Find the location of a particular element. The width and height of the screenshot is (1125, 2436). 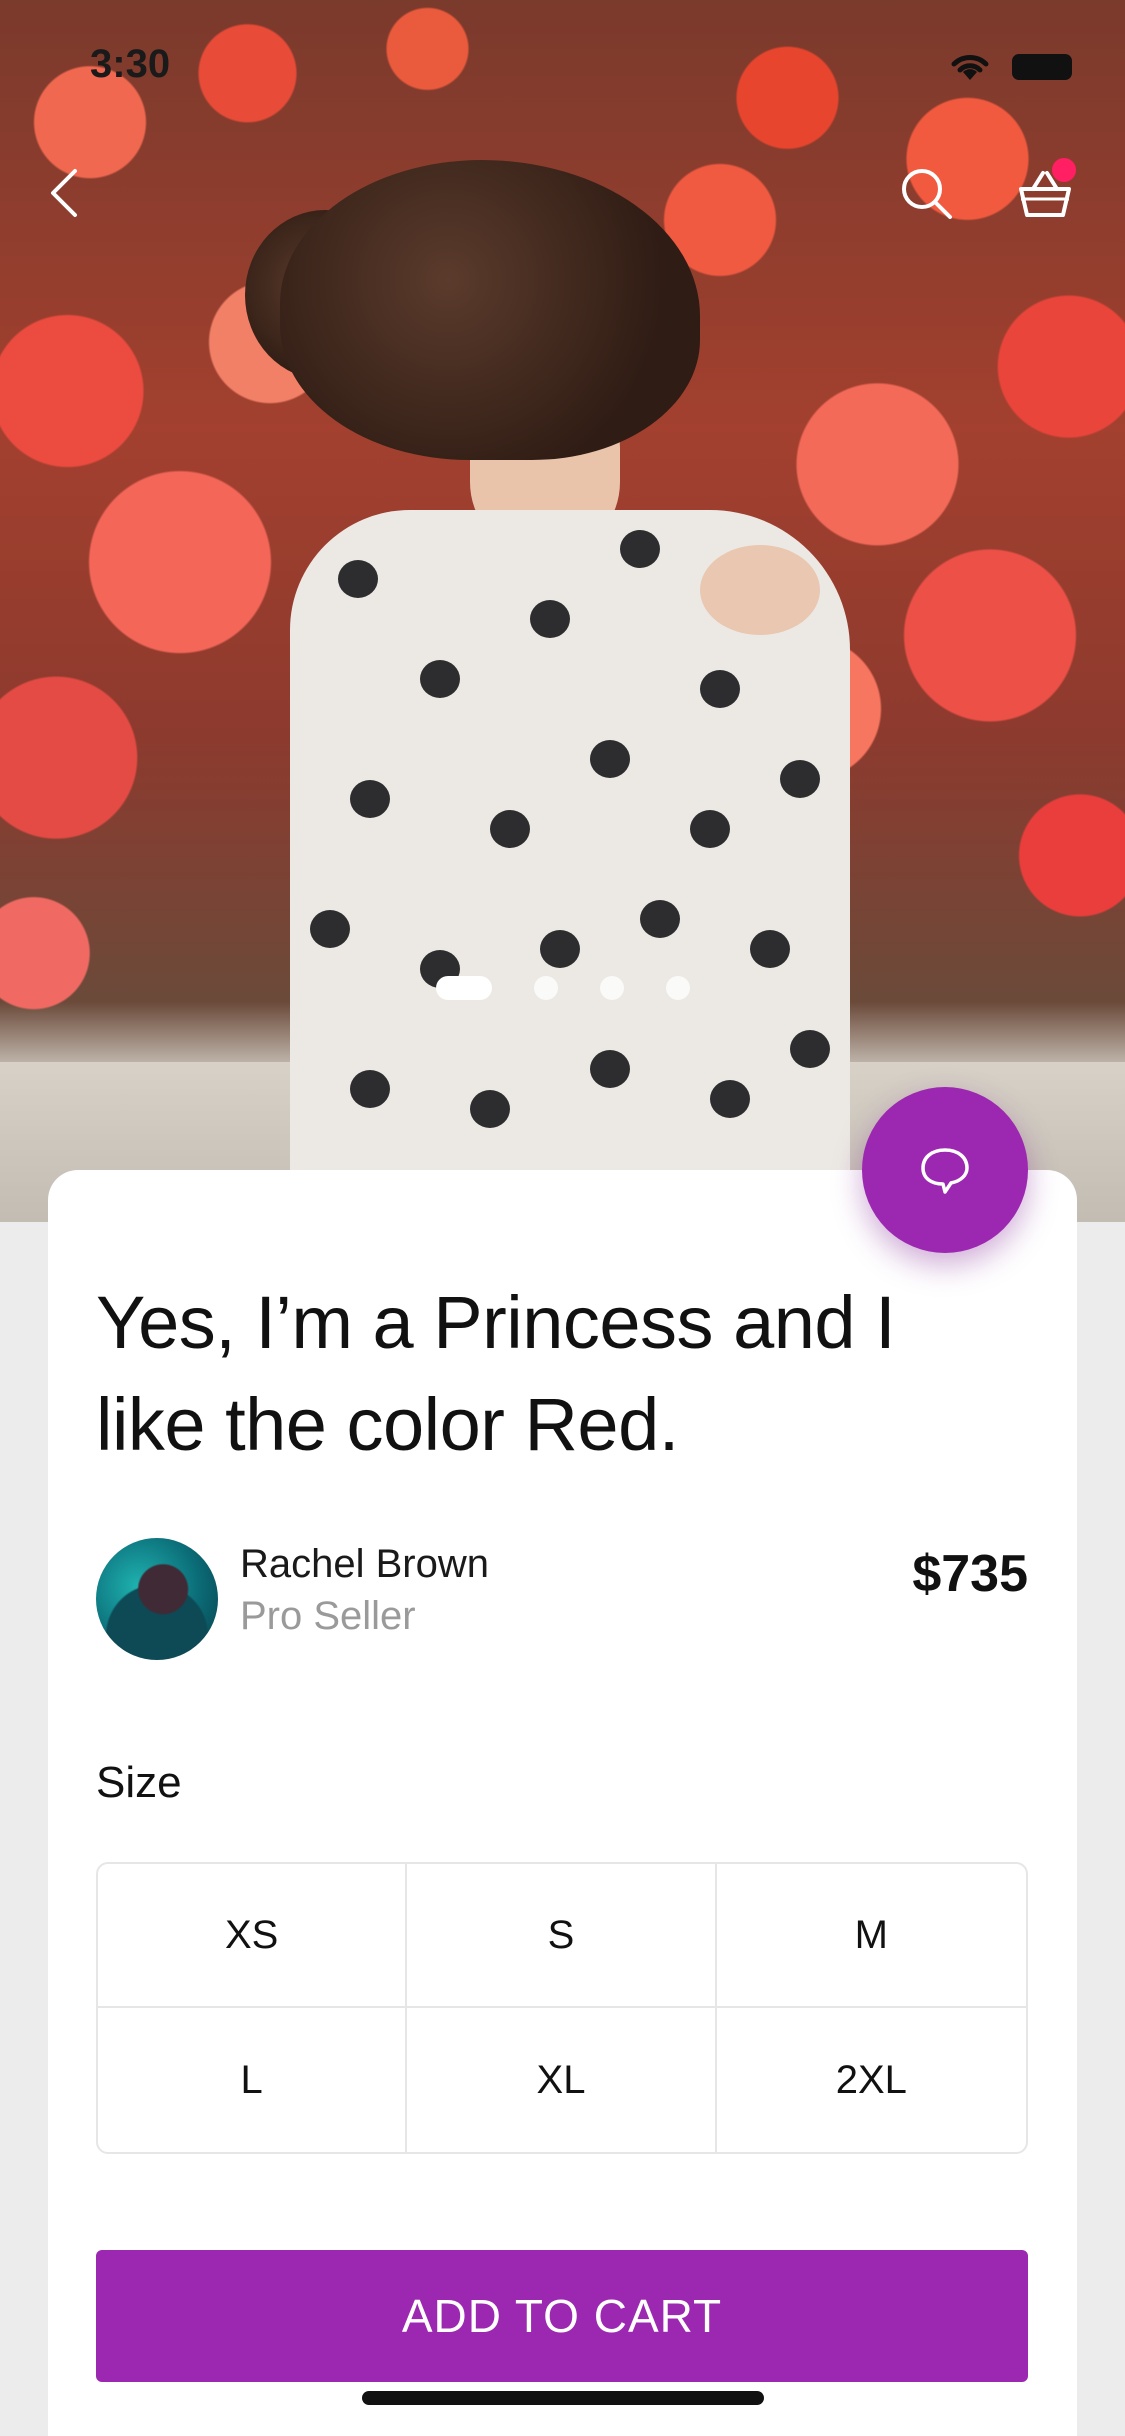

search-icon is located at coordinates (927, 194).